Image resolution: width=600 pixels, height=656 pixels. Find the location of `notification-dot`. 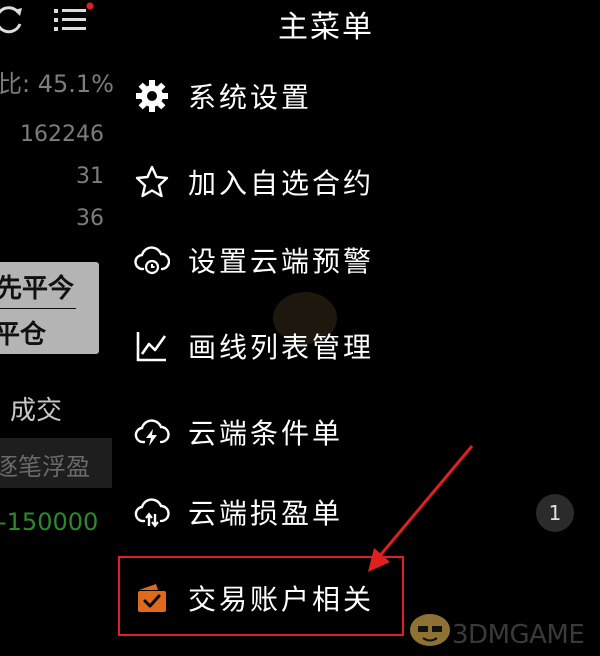

notification-dot is located at coordinates (90, 6).